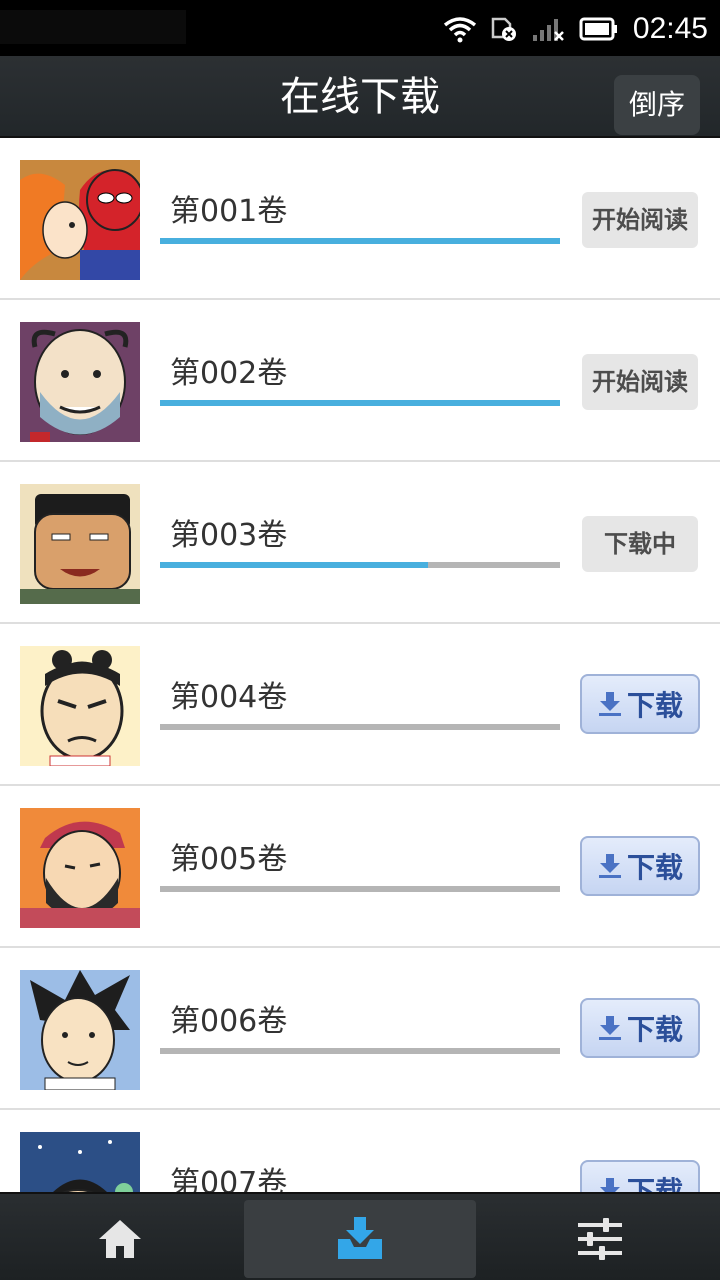  I want to click on home-icon, so click(120, 1239).